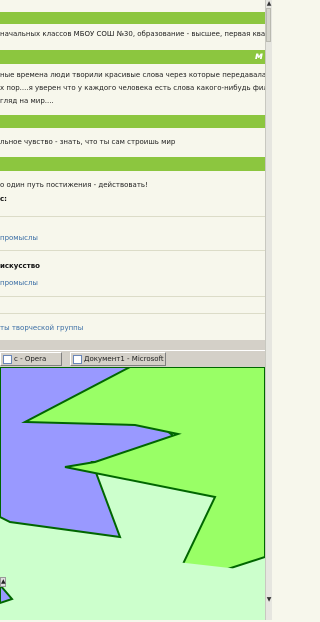 The width and height of the screenshot is (320, 622). I want to click on window-icon, so click(7, 359).